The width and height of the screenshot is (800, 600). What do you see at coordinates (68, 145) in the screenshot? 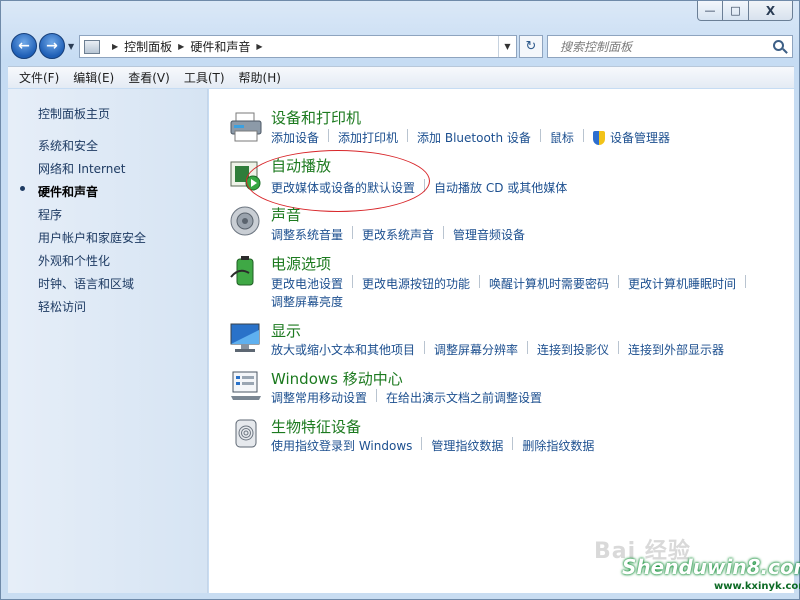
I see `sidebar-item-system-security: 系统和安全` at bounding box center [68, 145].